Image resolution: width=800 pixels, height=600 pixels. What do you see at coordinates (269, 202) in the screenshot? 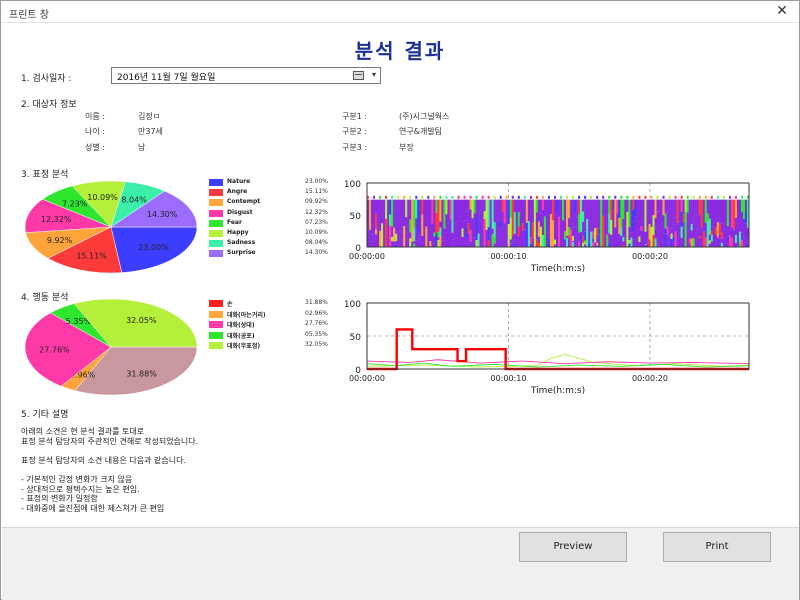
I see `expression-legend-item: Contempt 09.92%` at bounding box center [269, 202].